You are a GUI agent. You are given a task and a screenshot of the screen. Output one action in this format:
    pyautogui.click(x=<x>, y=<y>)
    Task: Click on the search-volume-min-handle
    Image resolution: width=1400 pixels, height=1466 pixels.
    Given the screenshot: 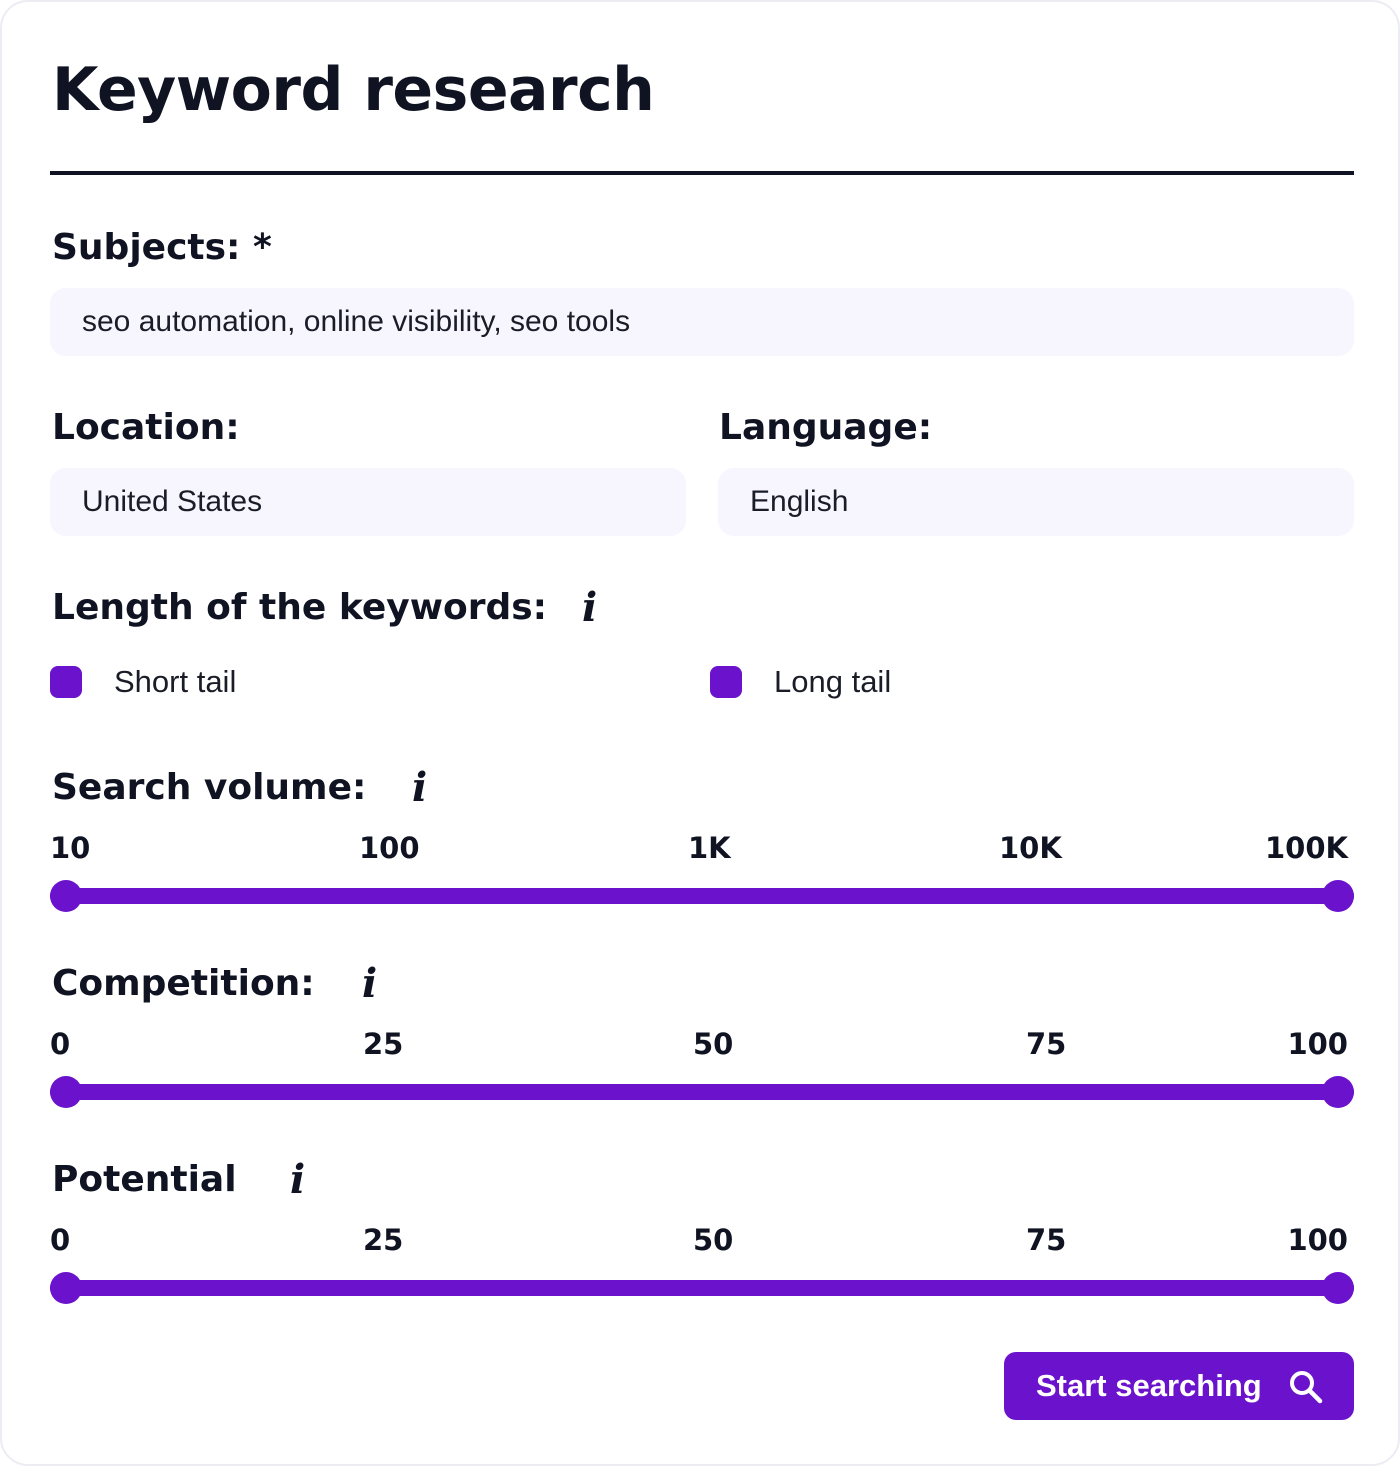 What is the action you would take?
    pyautogui.click(x=66, y=896)
    